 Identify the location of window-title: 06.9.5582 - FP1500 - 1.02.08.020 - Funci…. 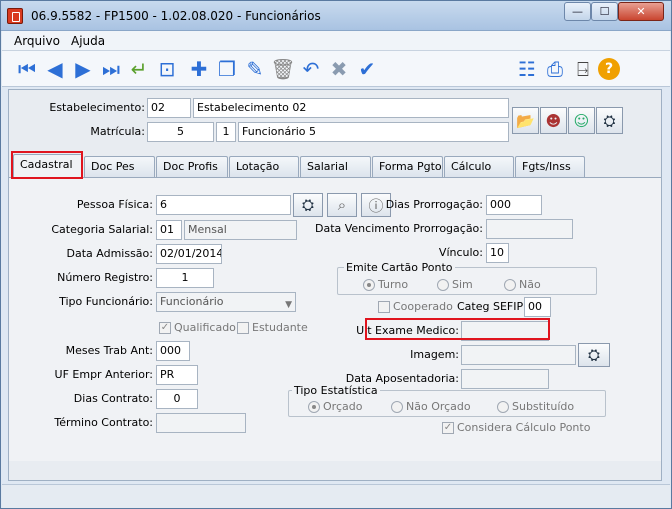
(176, 16).